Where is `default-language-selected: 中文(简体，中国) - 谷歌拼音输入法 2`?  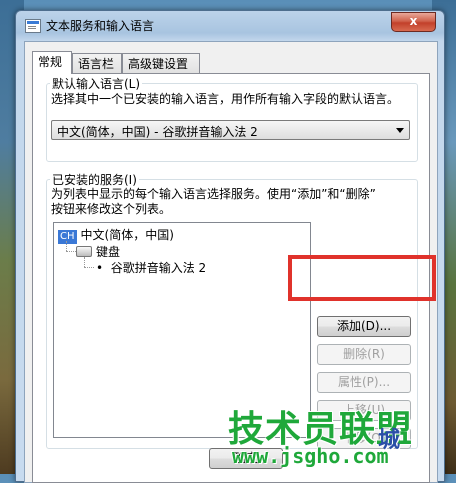 default-language-selected: 中文(简体，中国) - 谷歌拼音输入法 2 is located at coordinates (157, 132).